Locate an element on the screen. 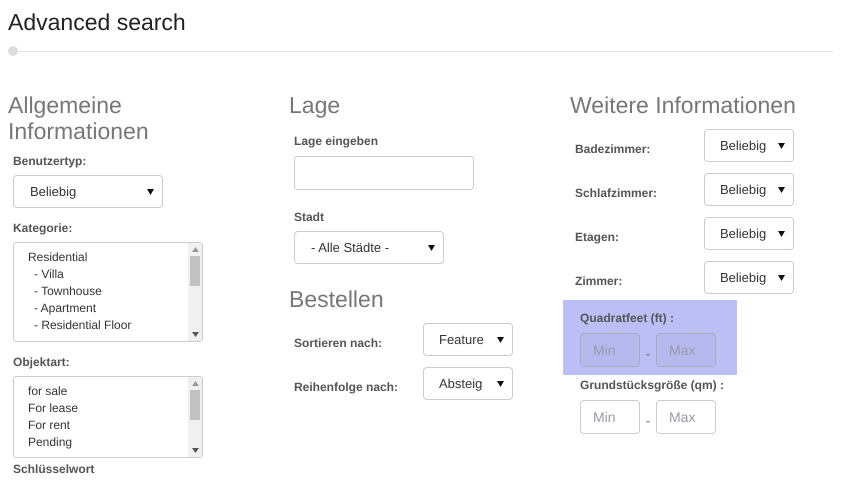 The width and height of the screenshot is (847, 485). field-label: Quadratfeet (ft) : is located at coordinates (627, 318).